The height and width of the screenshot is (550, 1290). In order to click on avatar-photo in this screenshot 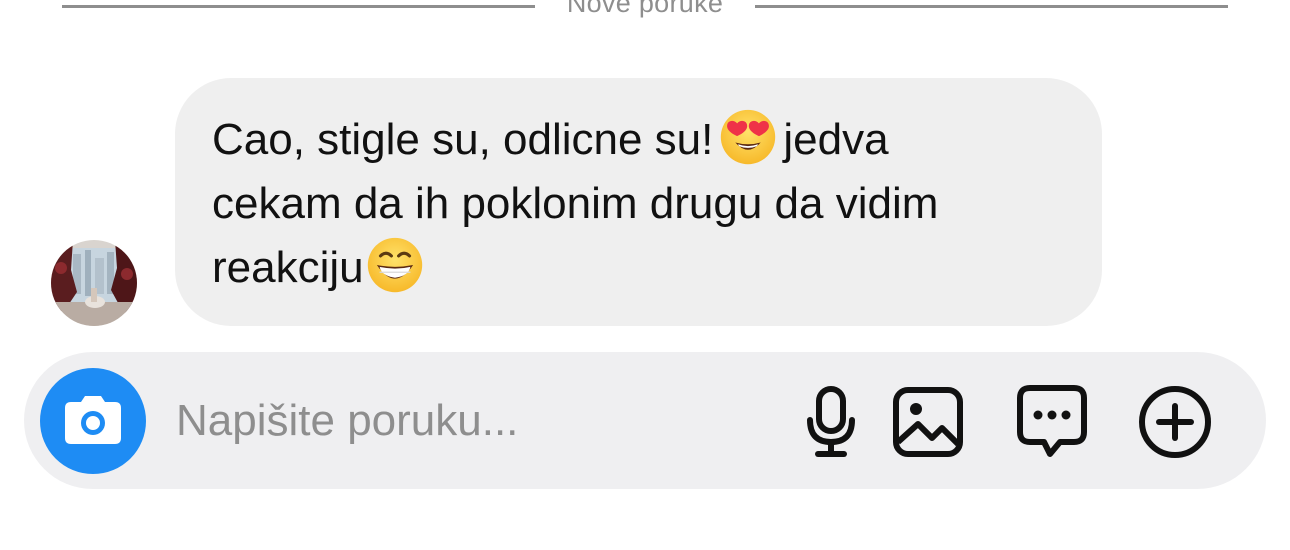, I will do `click(94, 283)`.